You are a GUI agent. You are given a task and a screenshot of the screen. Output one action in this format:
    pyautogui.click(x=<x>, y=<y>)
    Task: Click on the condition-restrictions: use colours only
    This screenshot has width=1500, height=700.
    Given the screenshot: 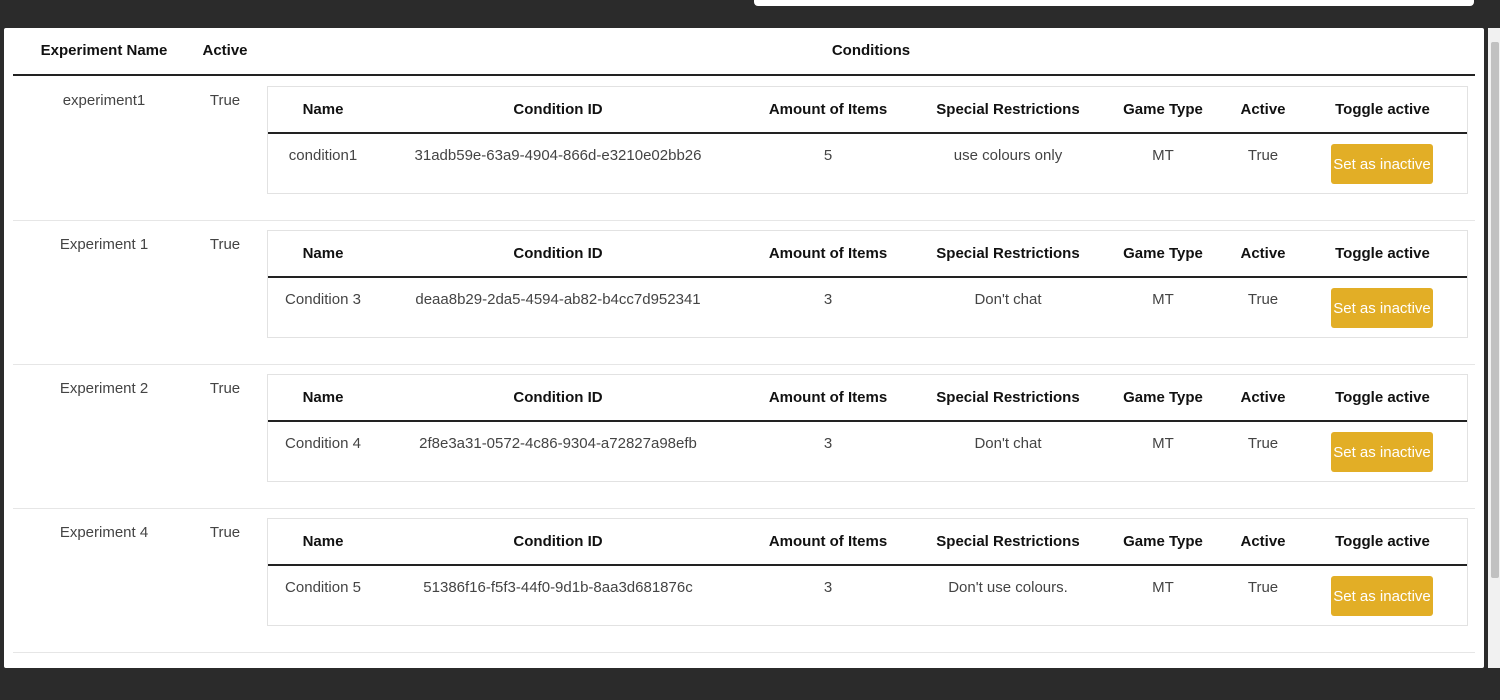 What is the action you would take?
    pyautogui.click(x=1008, y=155)
    